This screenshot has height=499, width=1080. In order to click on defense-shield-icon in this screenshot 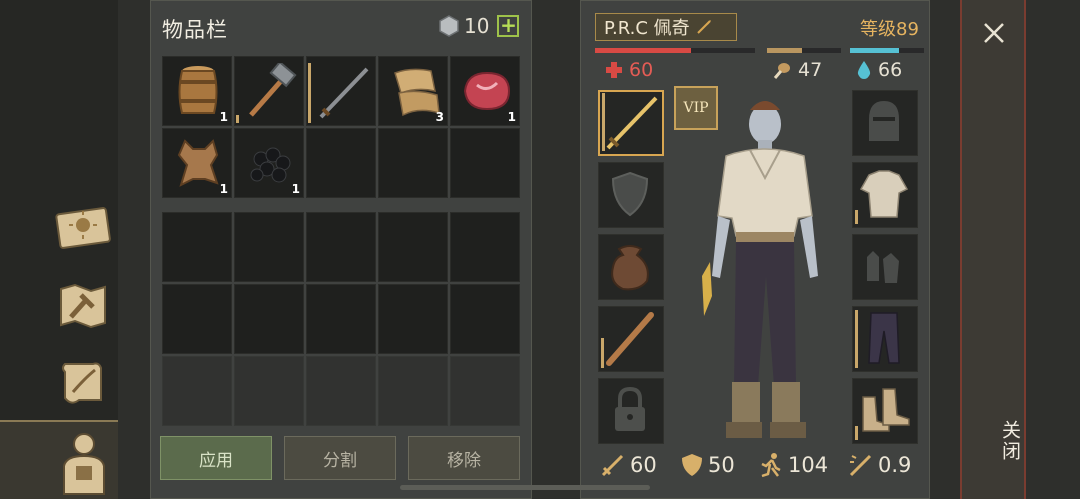, I will do `click(692, 465)`.